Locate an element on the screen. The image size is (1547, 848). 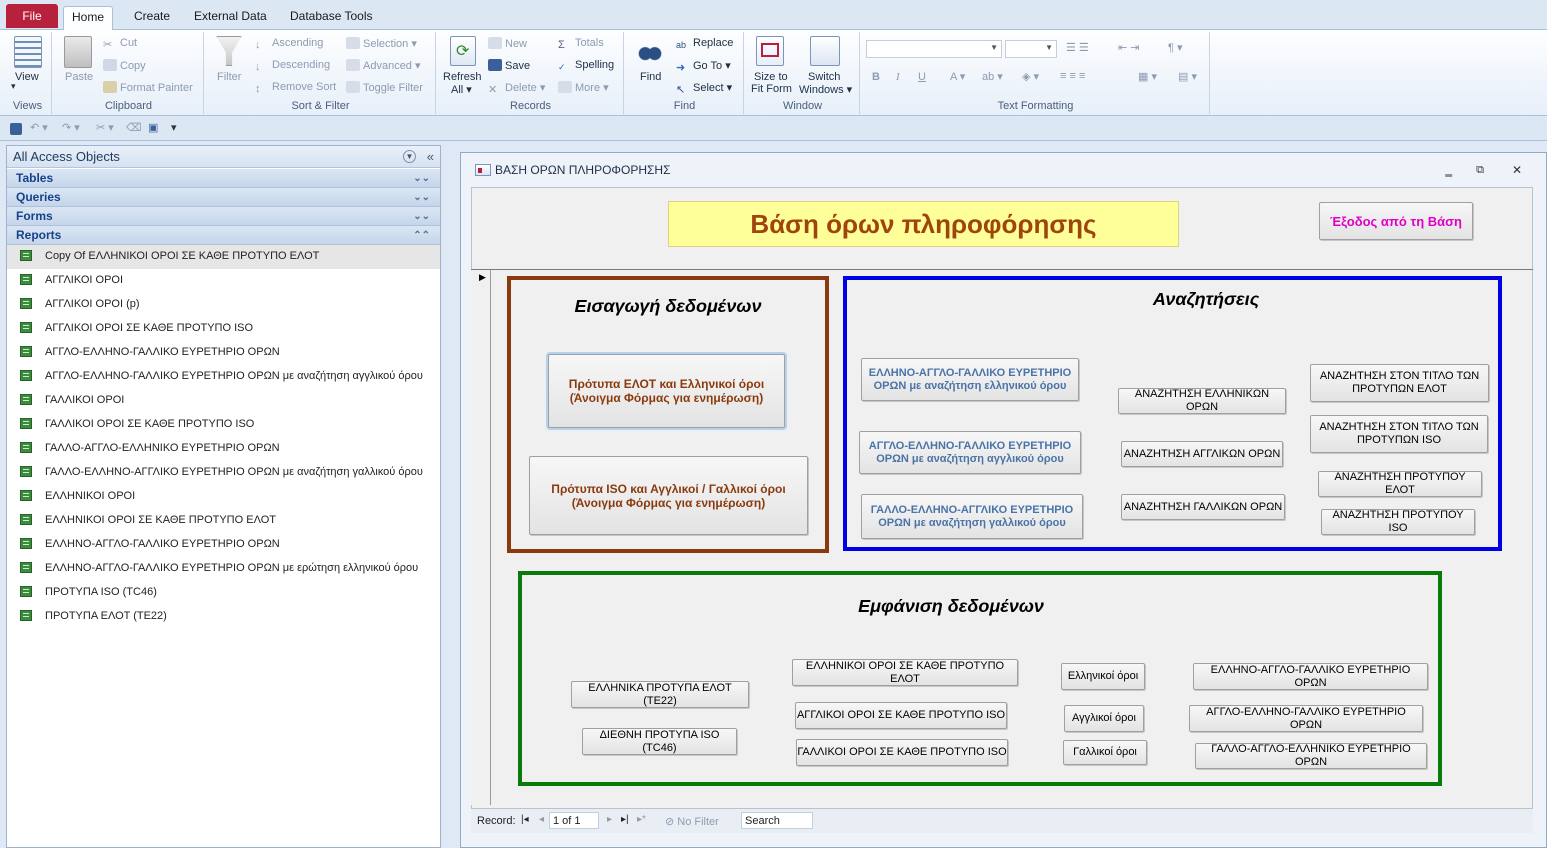
prev-record-icon: ◂ is located at coordinates (541, 819).